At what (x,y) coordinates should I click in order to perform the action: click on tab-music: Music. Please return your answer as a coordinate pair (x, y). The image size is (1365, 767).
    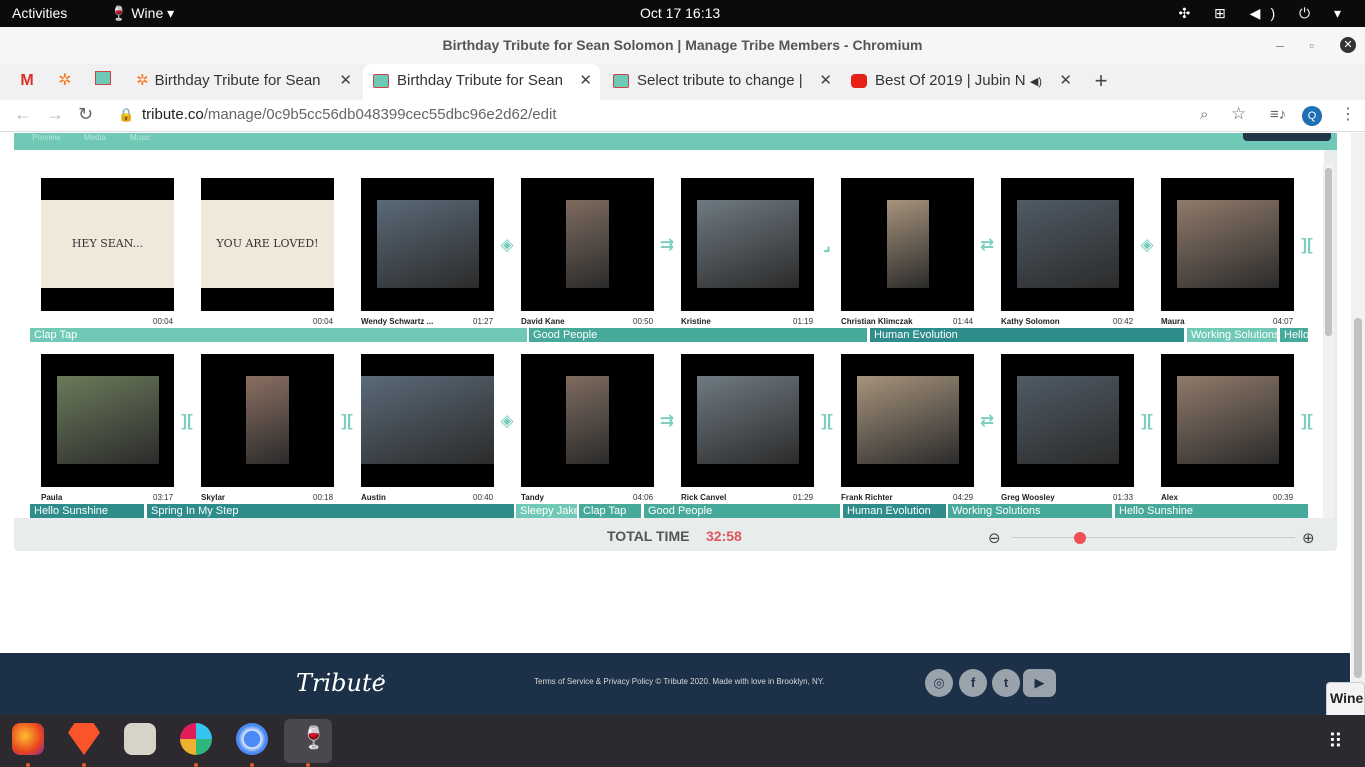
    Looking at the image, I should click on (140, 137).